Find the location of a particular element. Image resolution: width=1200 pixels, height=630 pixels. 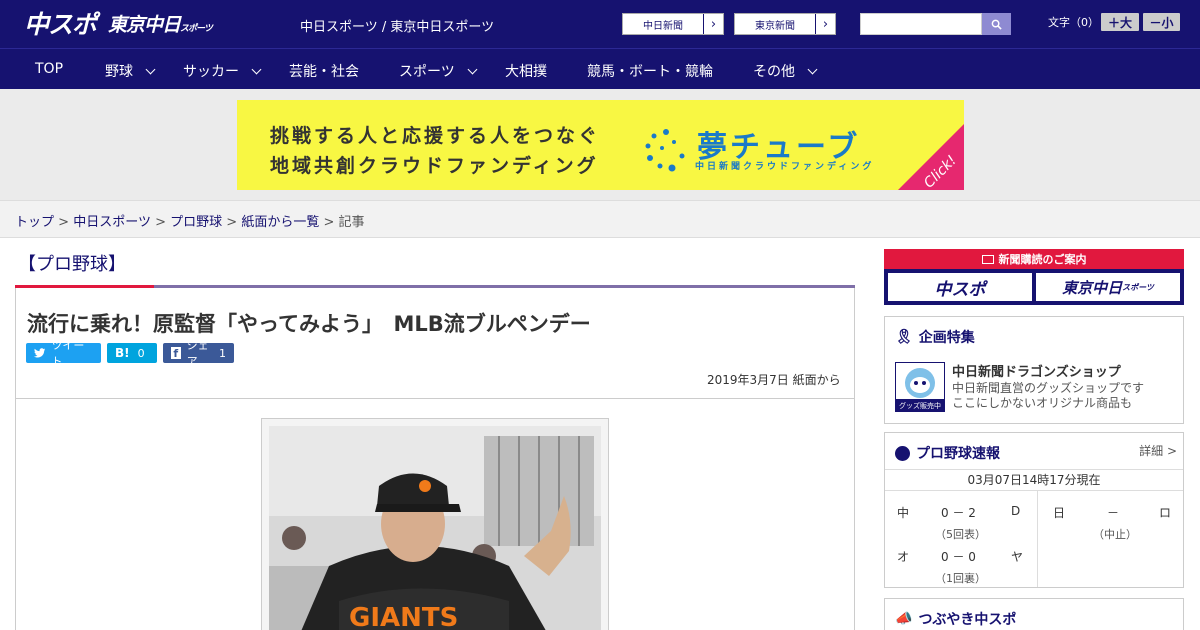

article-photo: GIANTS is located at coordinates (435, 528).